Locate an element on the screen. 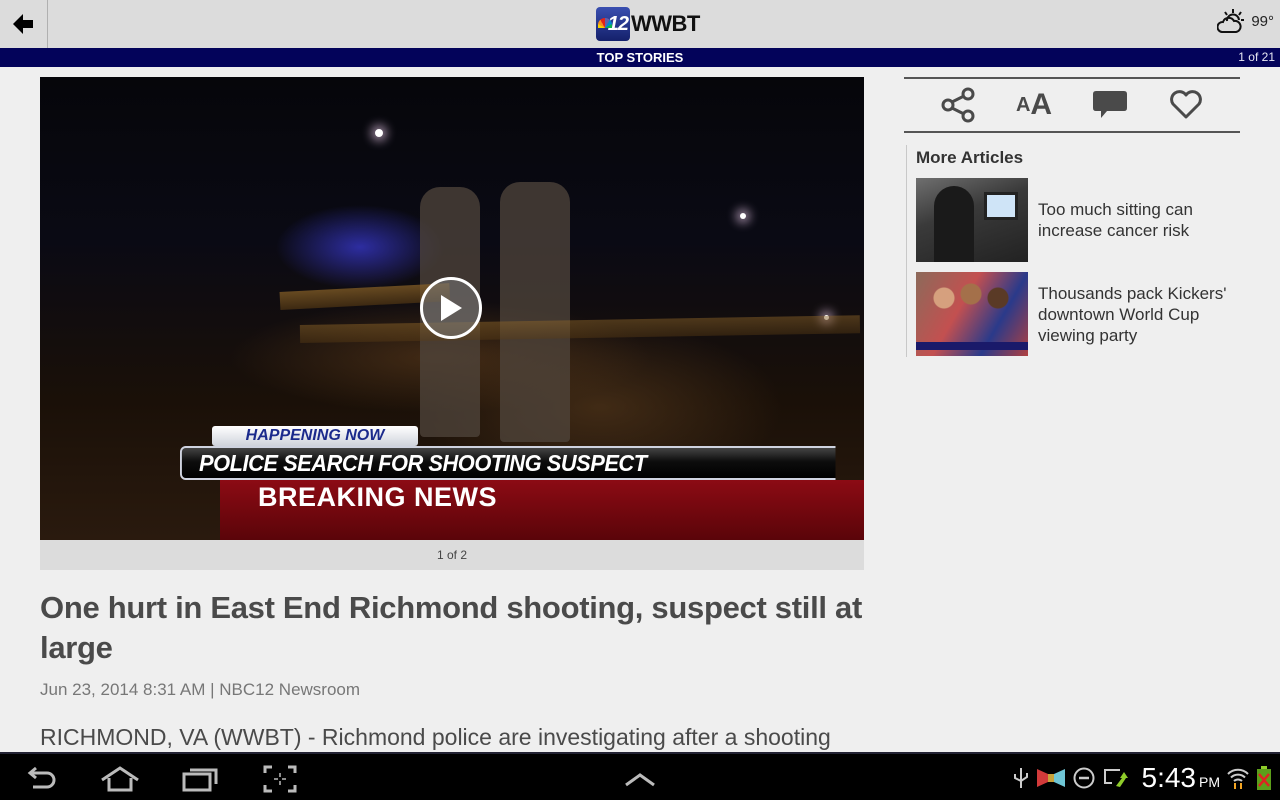  system-home-button is located at coordinates (120, 779).